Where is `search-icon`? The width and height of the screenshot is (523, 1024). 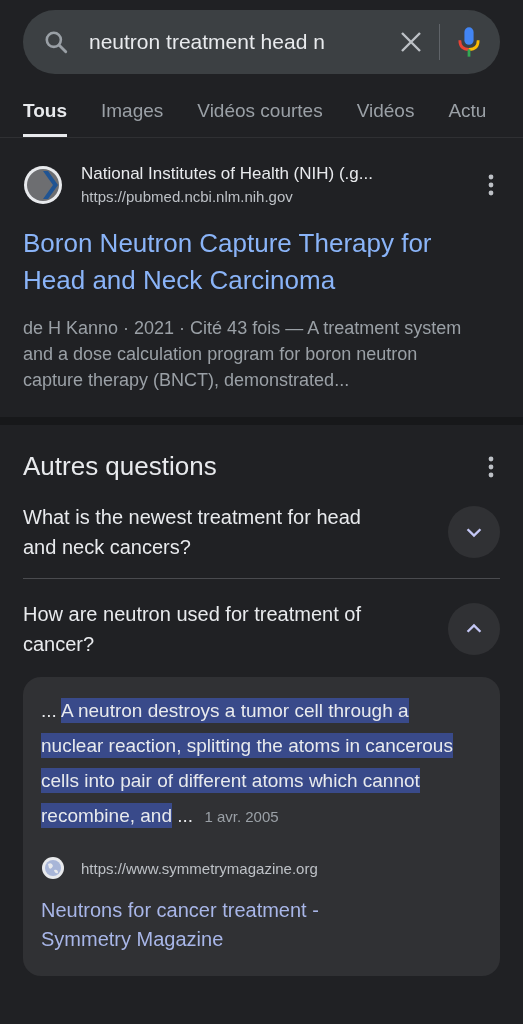
search-icon is located at coordinates (56, 42).